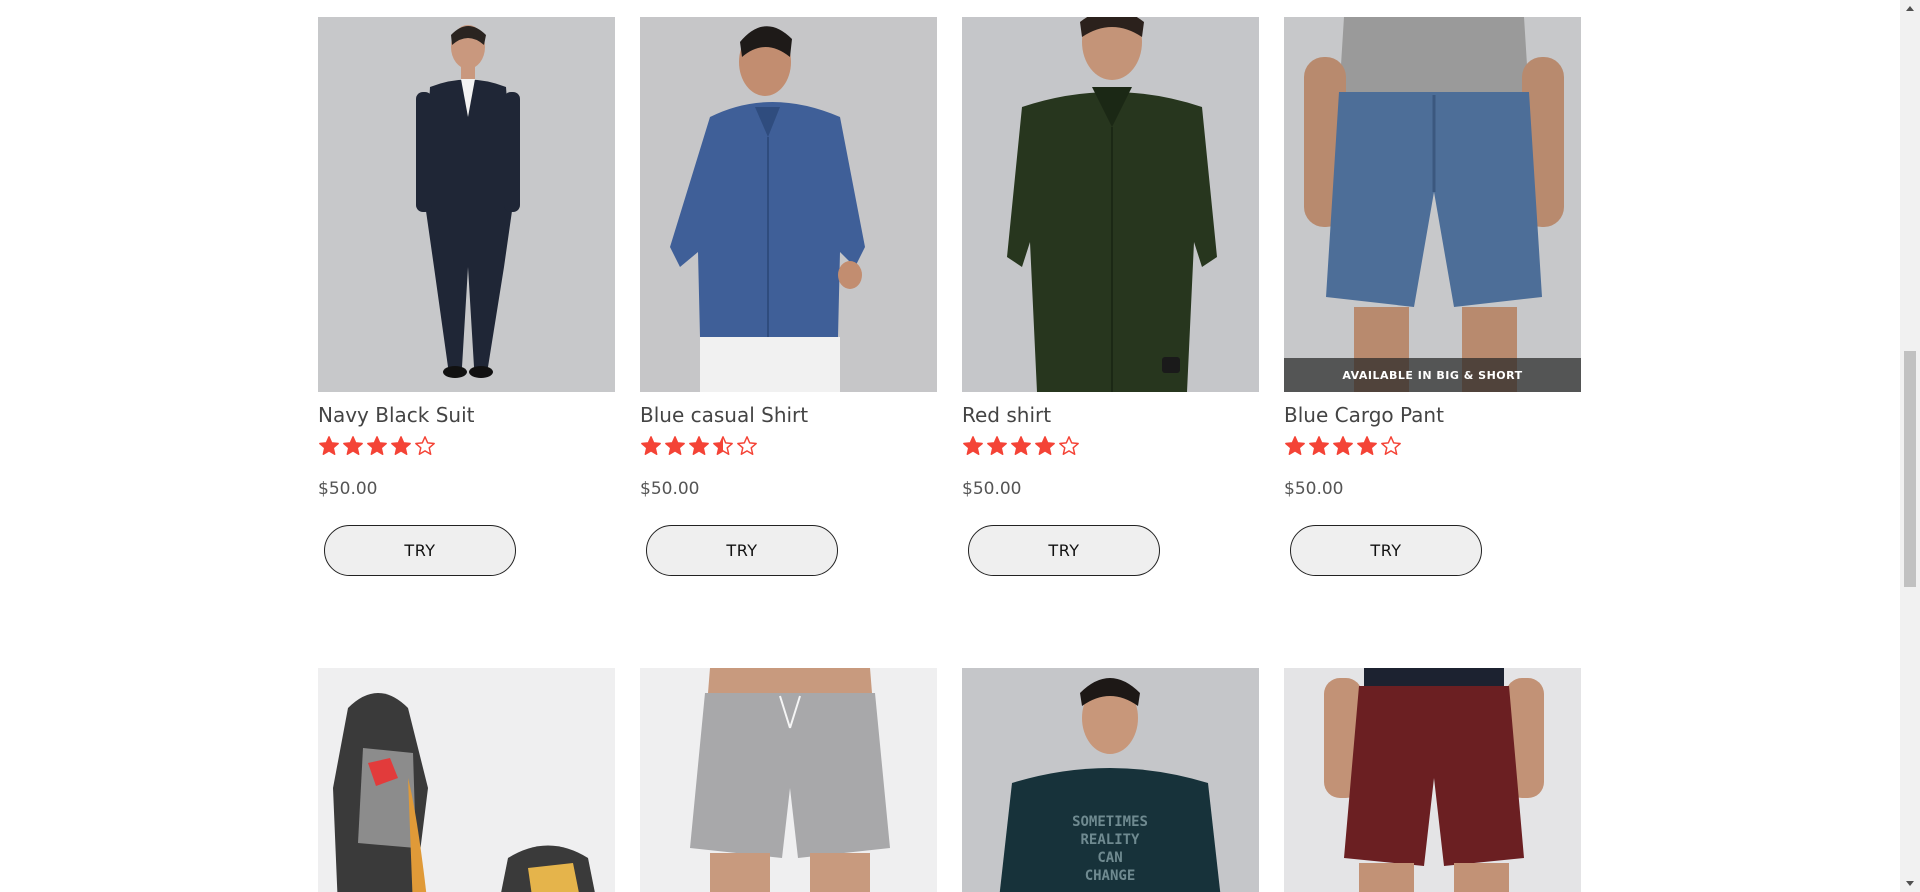 The width and height of the screenshot is (1920, 892). What do you see at coordinates (723, 445) in the screenshot?
I see `star-half-icon` at bounding box center [723, 445].